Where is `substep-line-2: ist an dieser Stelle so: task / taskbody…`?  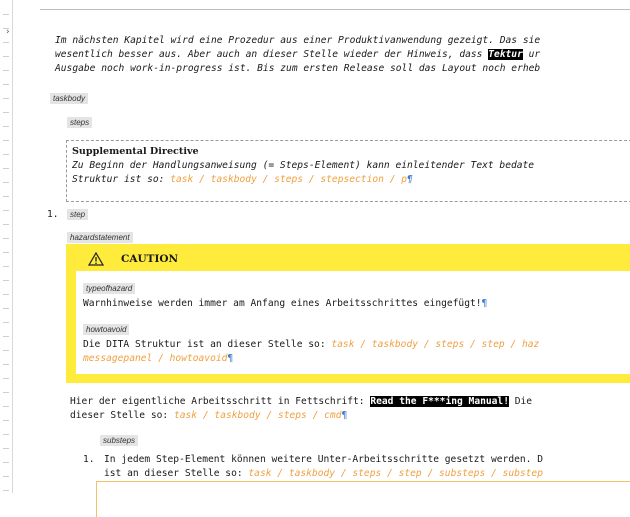 substep-line-2: ist an dieser Stelle so: task / taskbody… is located at coordinates (323, 473).